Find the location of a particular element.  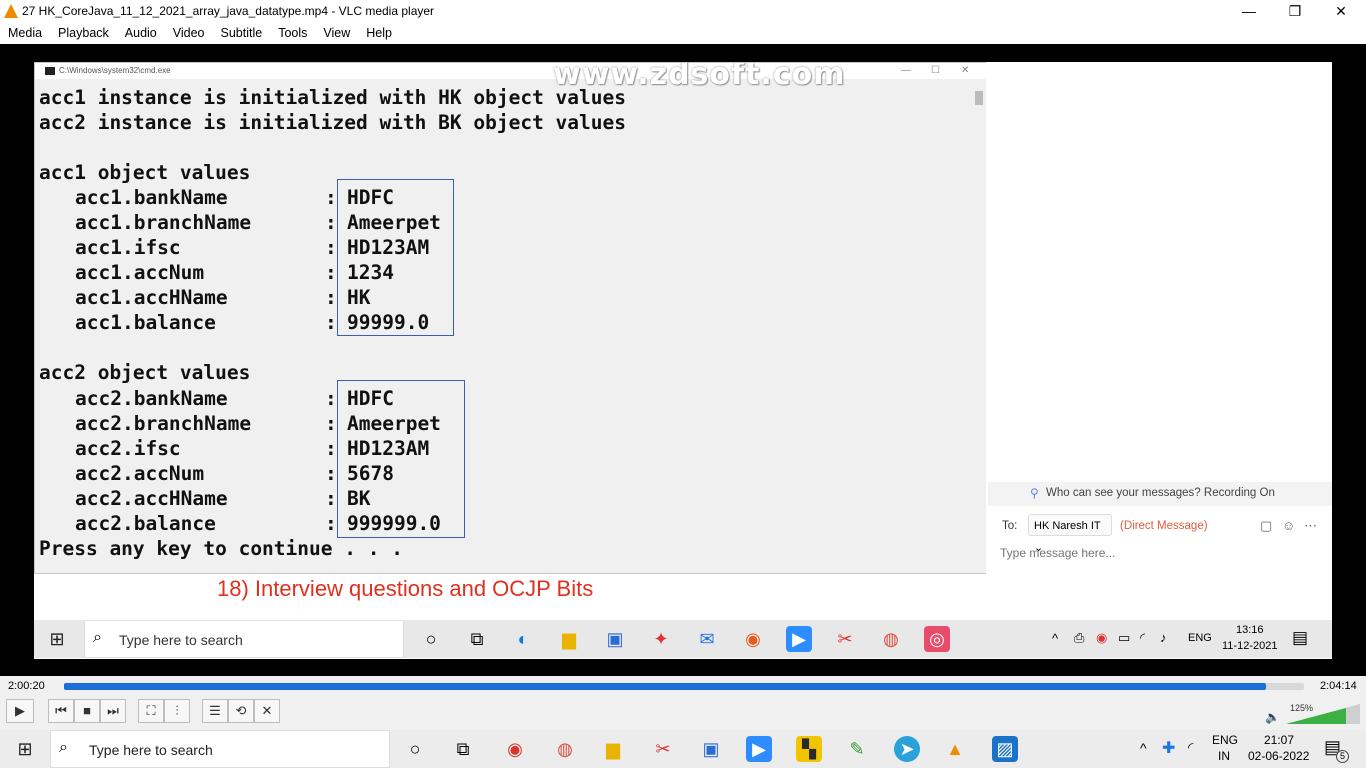

menu-subtitle: Subtitle is located at coordinates (242, 33).